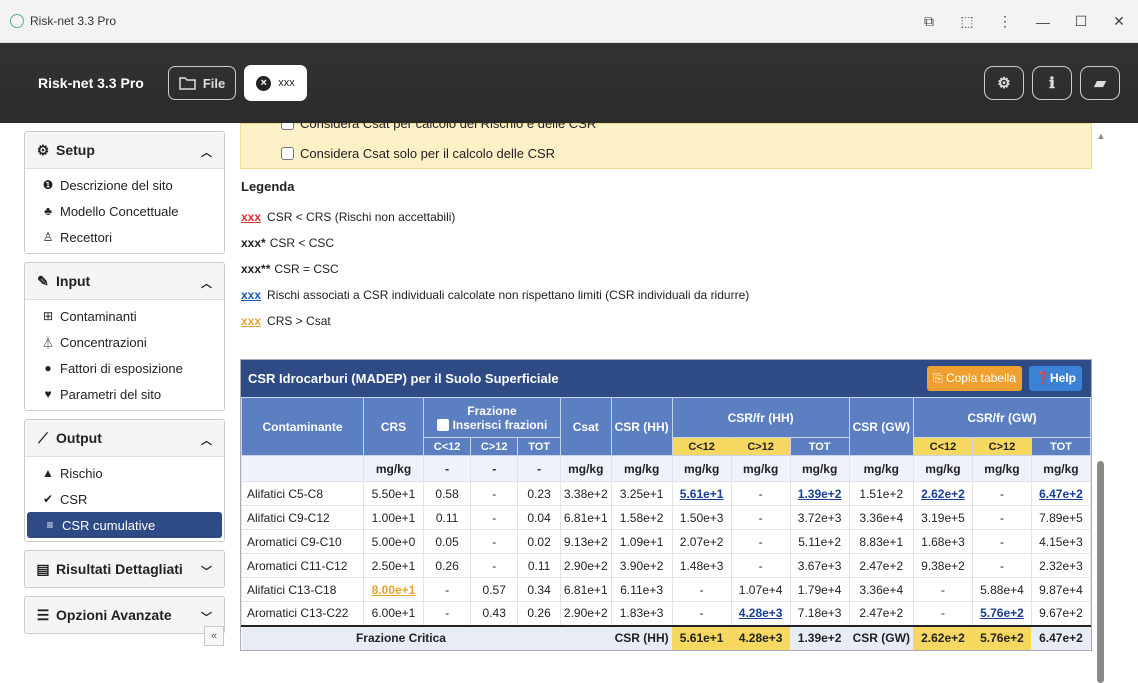  I want to click on book-icon: ▰, so click(1100, 83).